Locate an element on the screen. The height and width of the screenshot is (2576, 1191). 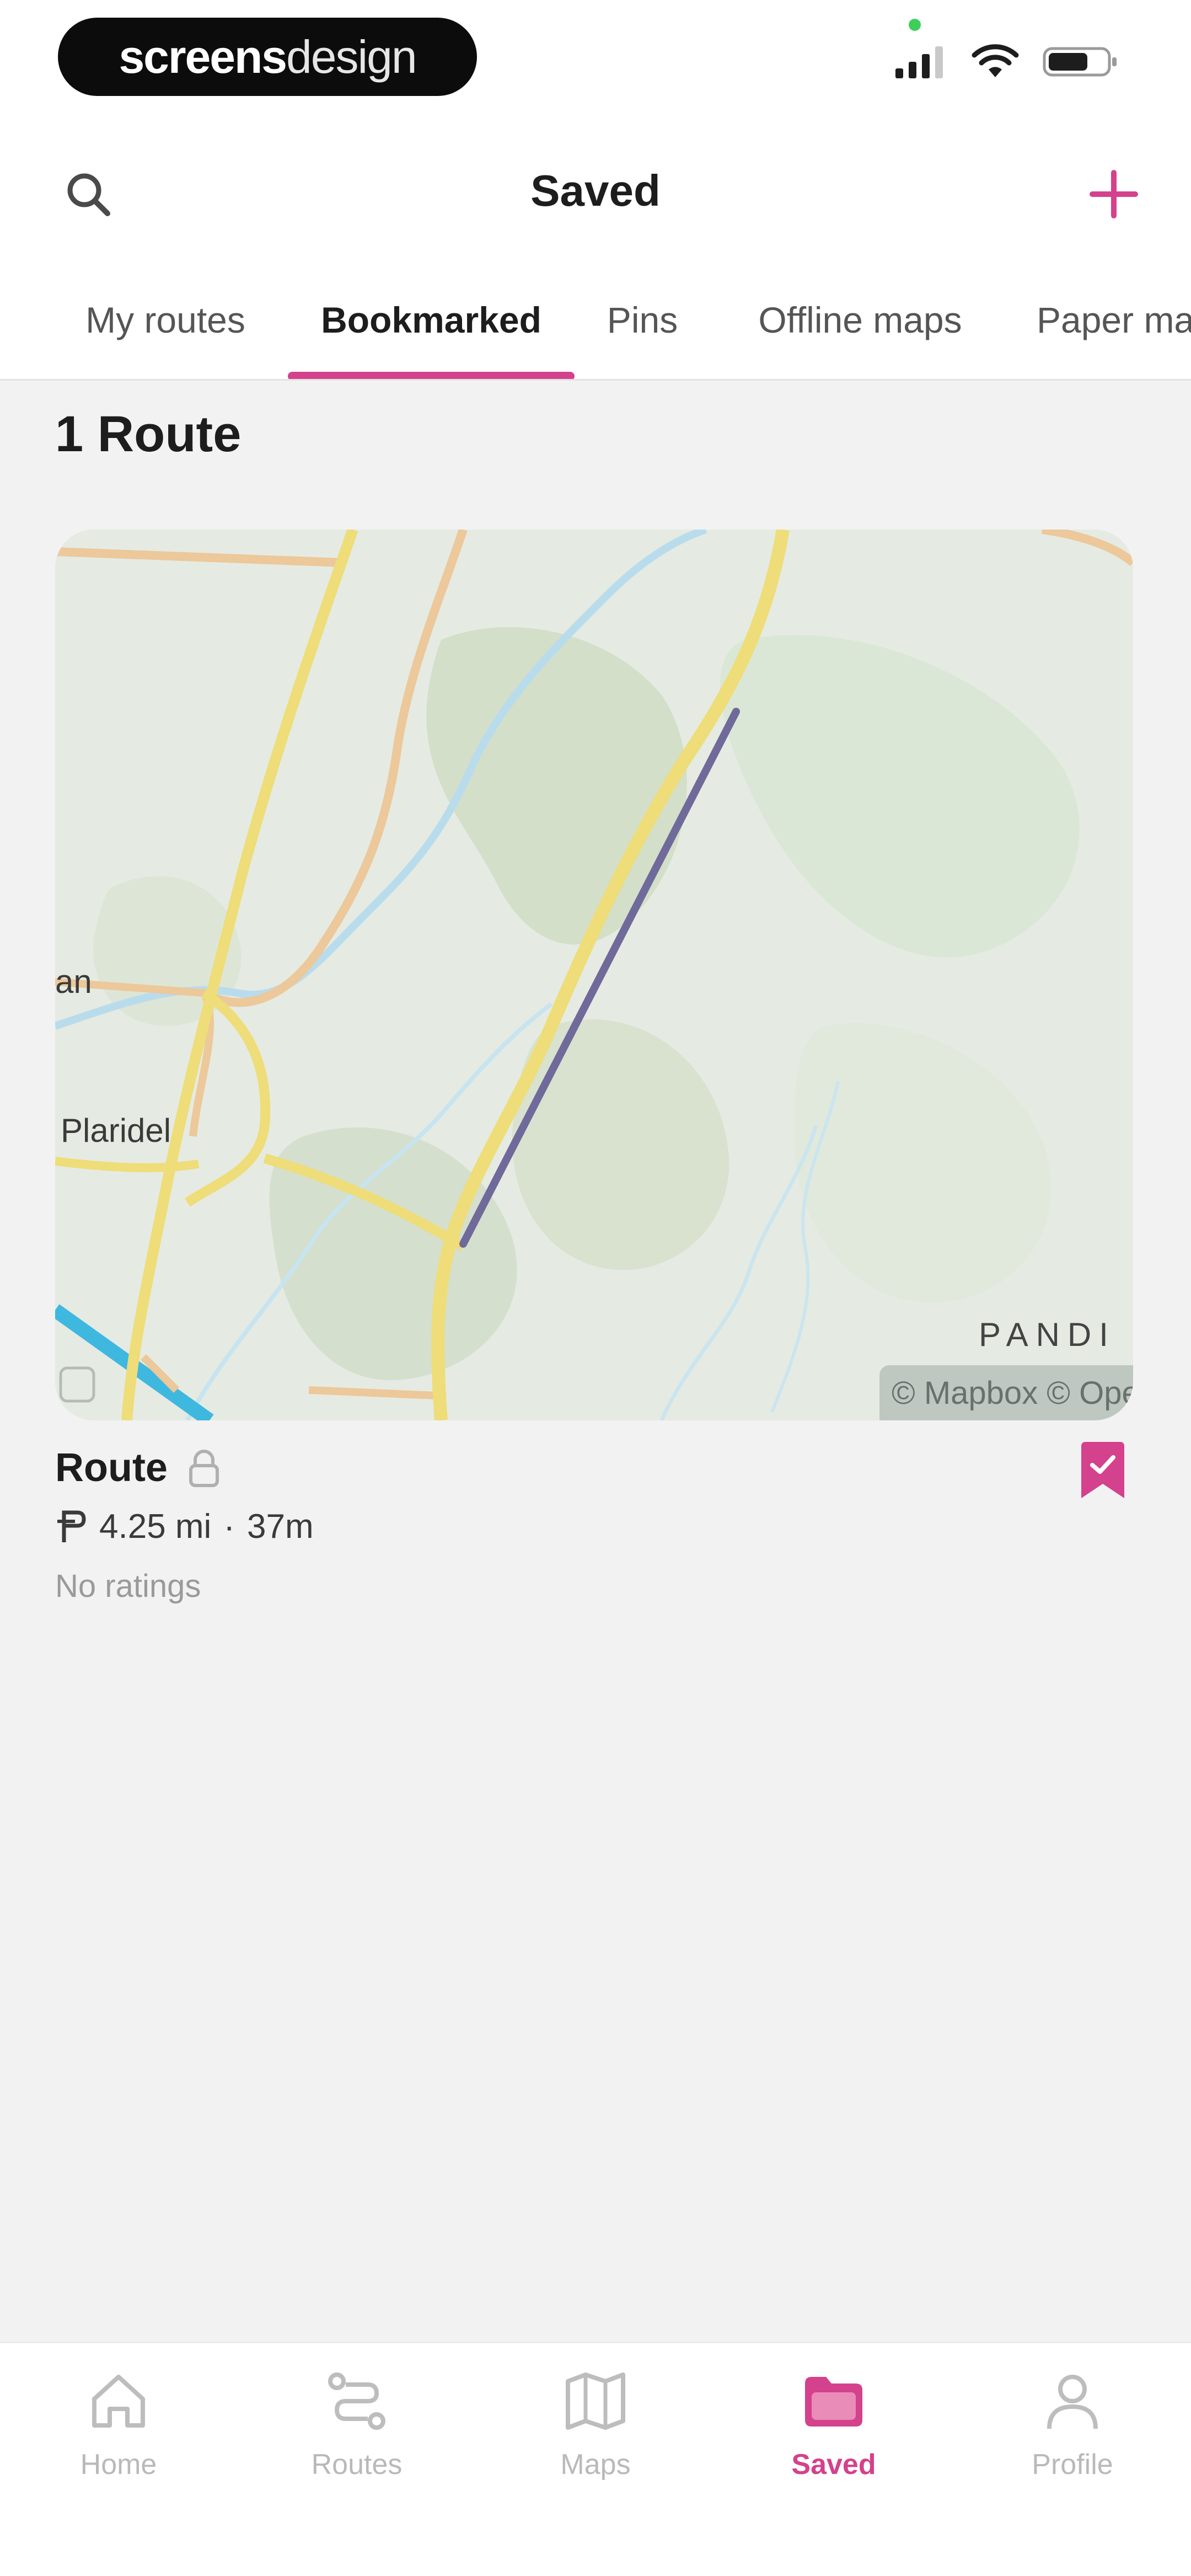
header: Saved is located at coordinates (595, 193).